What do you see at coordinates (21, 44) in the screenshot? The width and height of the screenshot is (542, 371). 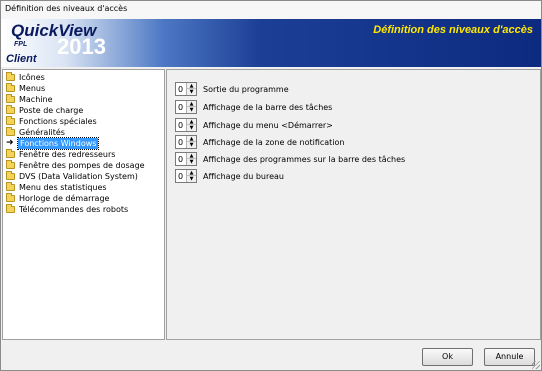 I see `logo-fpl: FPL` at bounding box center [21, 44].